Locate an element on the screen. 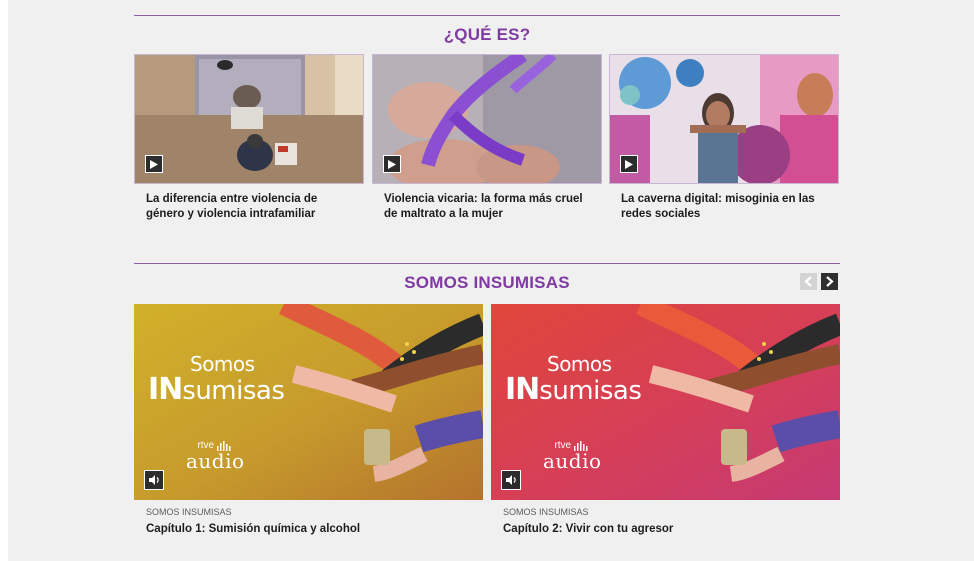 The image size is (974, 561). audio-title: Capítulo 2: Vivir con tu agresor is located at coordinates (665, 529).